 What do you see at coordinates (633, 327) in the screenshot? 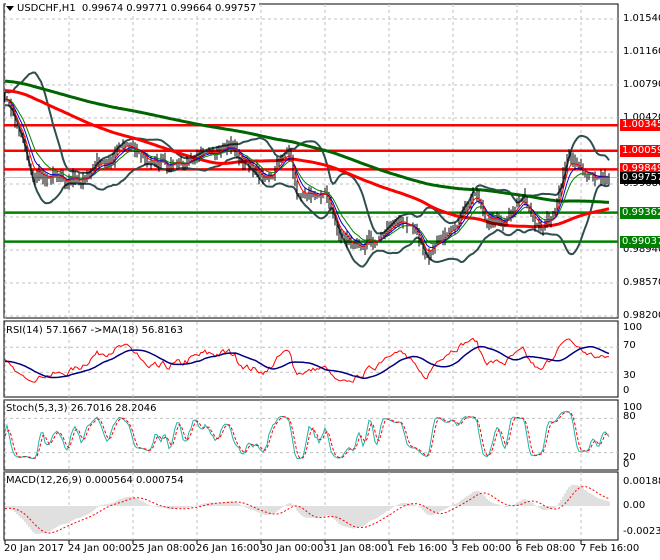
I see `rsi-axis-label: 100` at bounding box center [633, 327].